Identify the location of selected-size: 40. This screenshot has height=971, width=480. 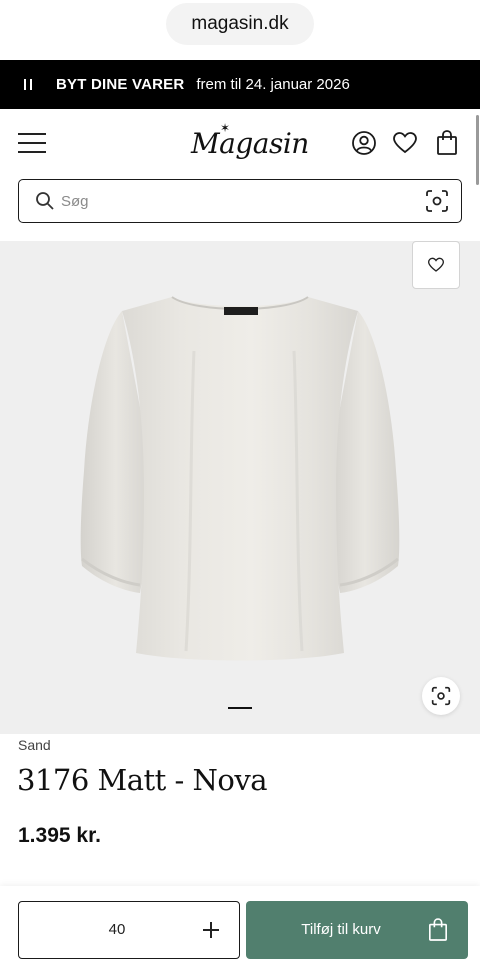
(117, 929).